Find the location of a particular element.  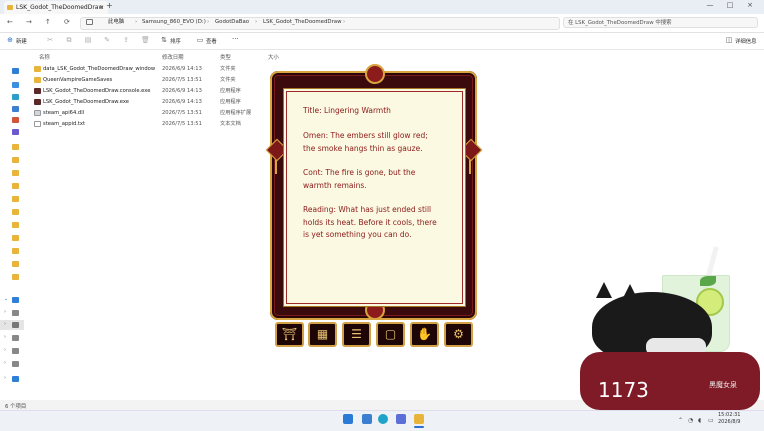

shrine-button: ⛩ is located at coordinates (289, 334).